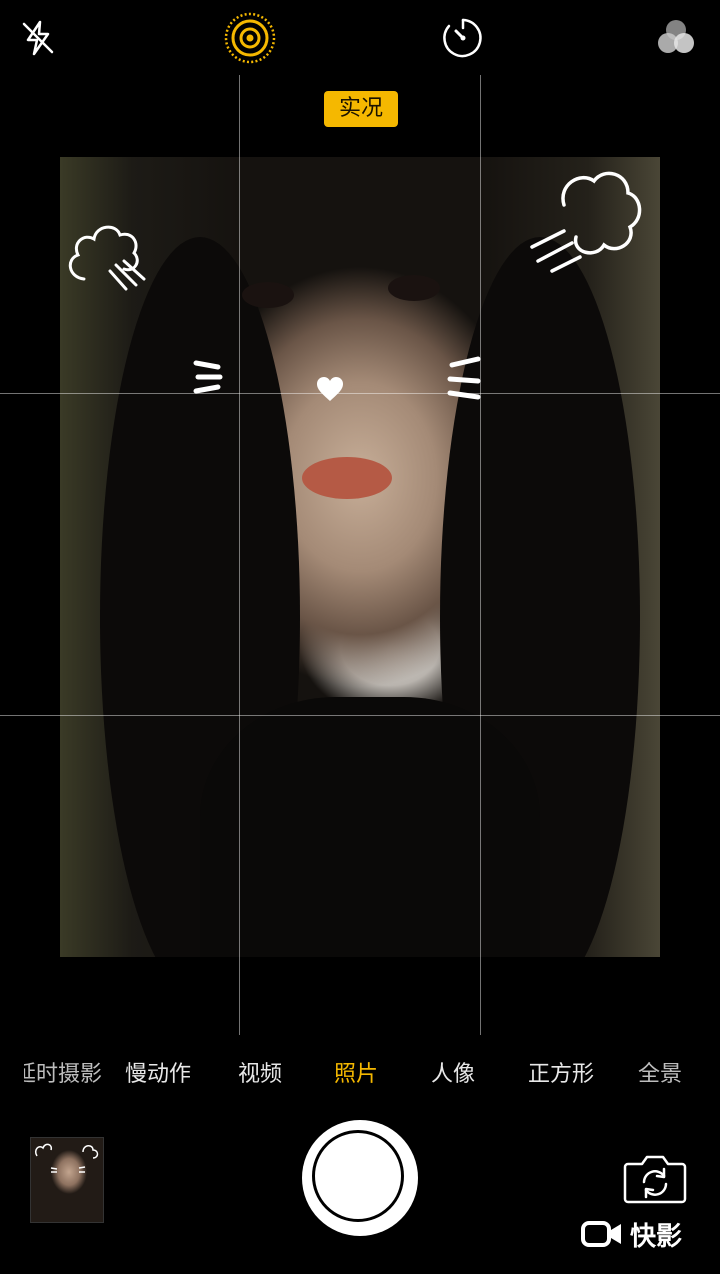  What do you see at coordinates (561, 1075) in the screenshot?
I see `mode-square: 正方形` at bounding box center [561, 1075].